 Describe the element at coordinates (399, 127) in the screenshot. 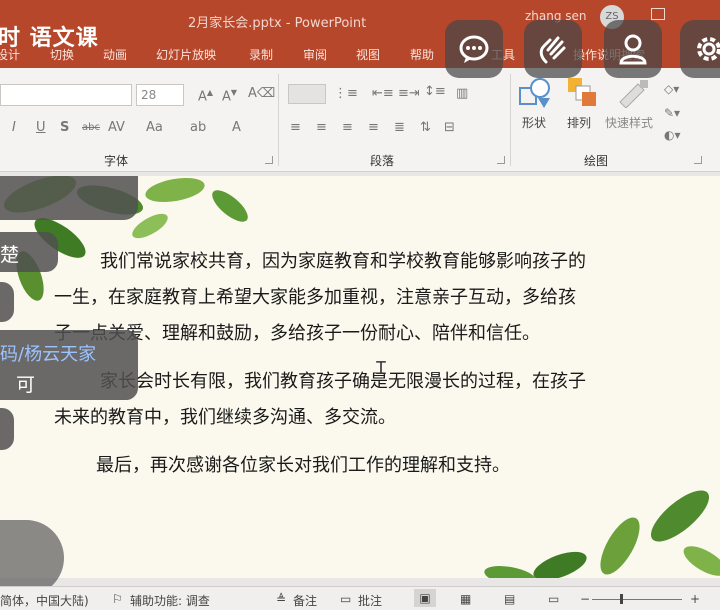

I see `distributed-icon: ≣` at that location.